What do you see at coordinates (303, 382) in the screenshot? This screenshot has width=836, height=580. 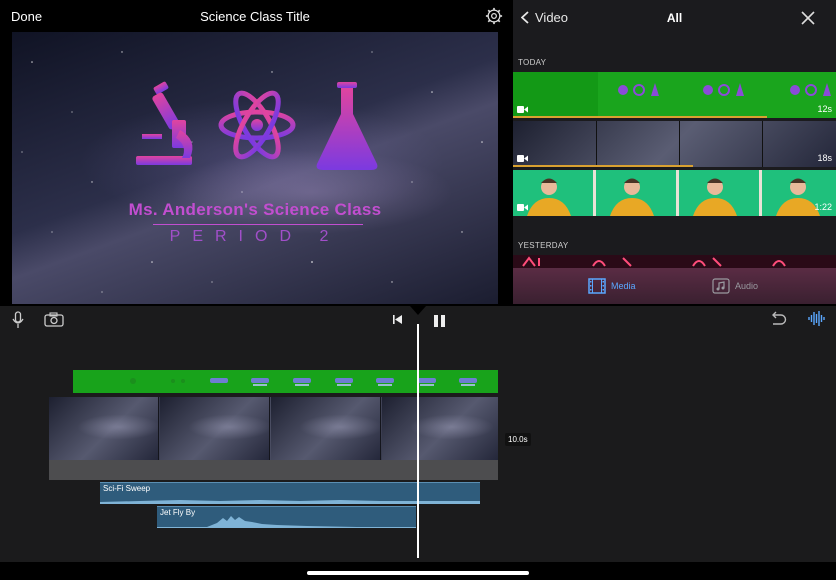 I see `title-clip-frames` at bounding box center [303, 382].